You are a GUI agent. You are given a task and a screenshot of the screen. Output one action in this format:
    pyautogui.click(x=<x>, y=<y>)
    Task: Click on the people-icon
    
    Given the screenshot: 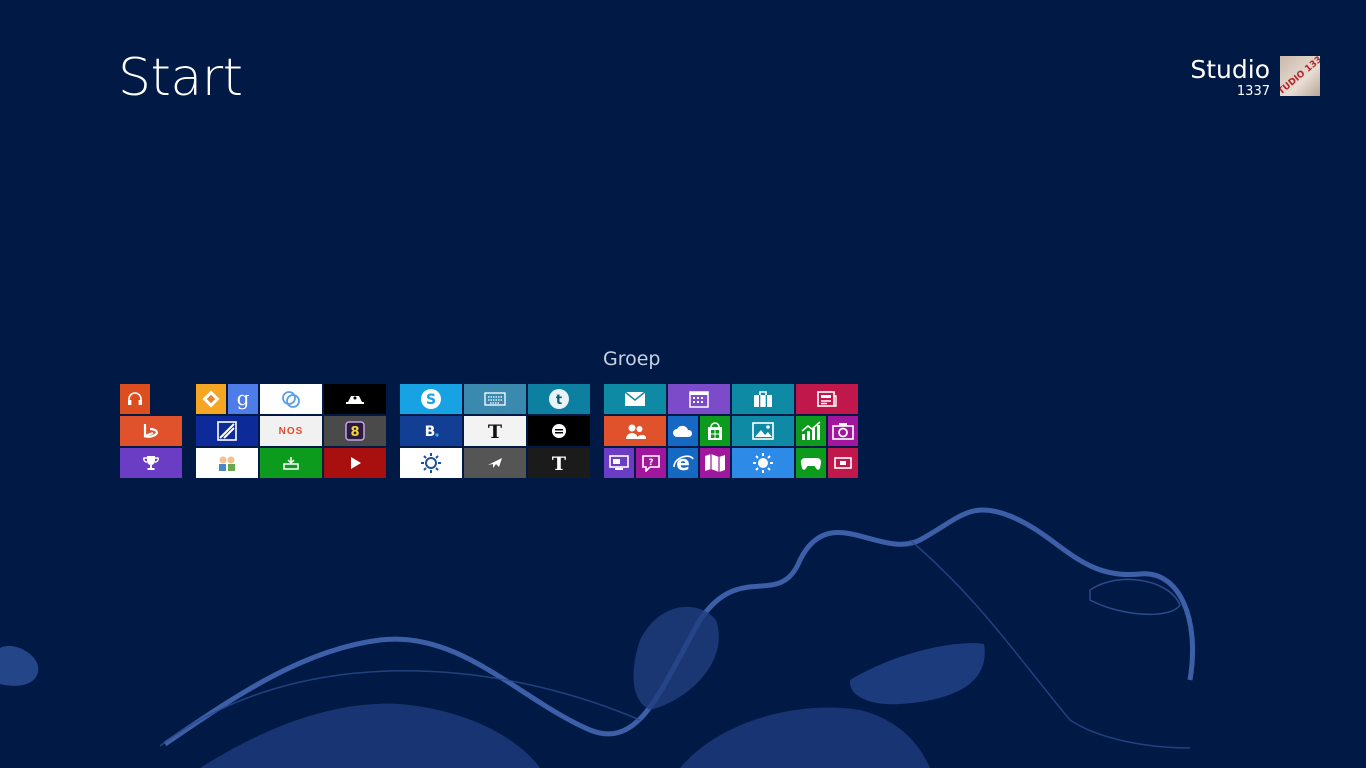 What is the action you would take?
    pyautogui.click(x=635, y=431)
    